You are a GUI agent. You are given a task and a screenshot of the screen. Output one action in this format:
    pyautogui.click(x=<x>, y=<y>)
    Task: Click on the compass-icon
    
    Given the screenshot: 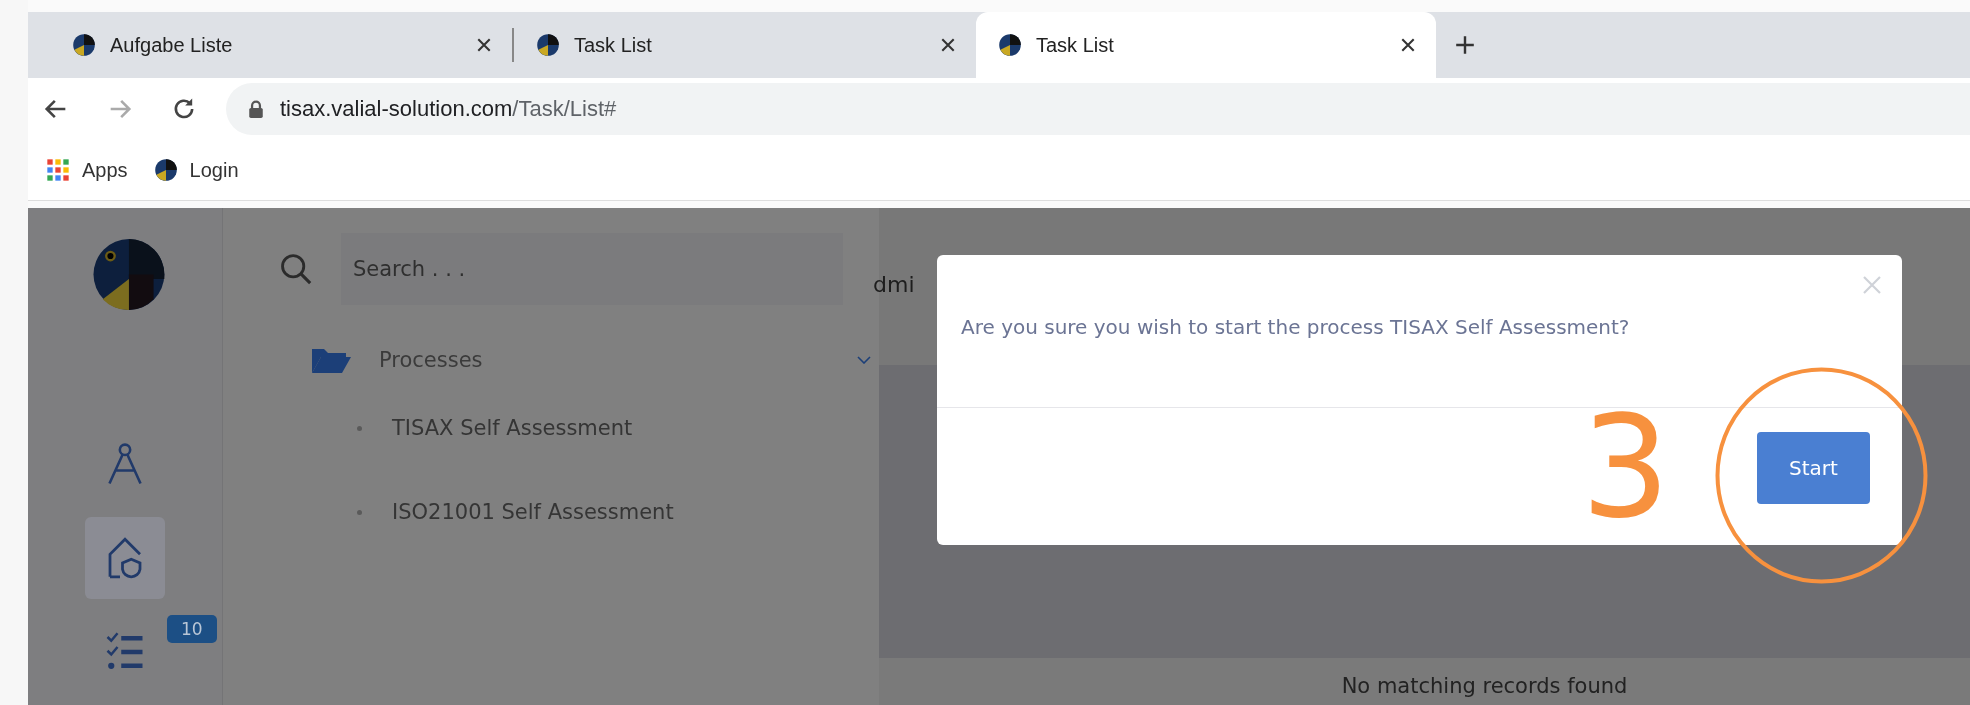 What is the action you would take?
    pyautogui.click(x=125, y=464)
    